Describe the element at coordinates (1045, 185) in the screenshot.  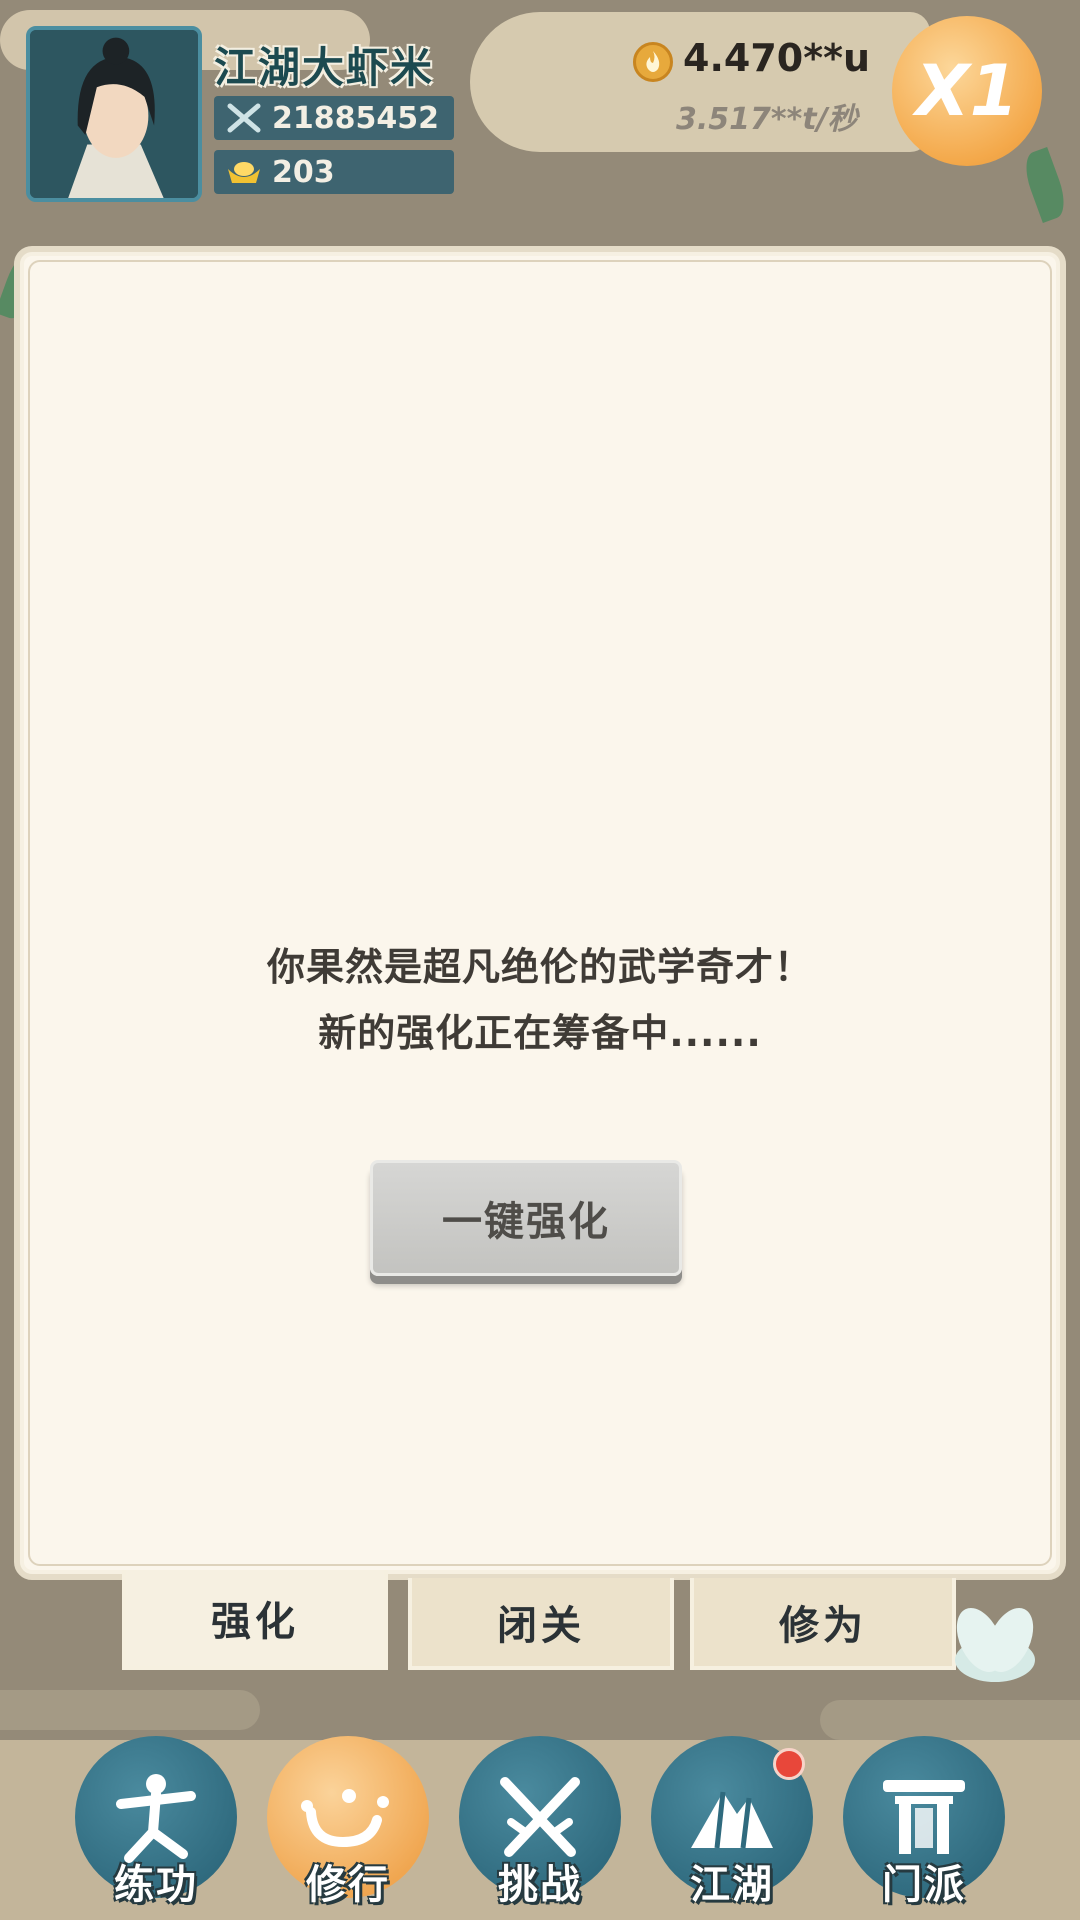
I see `willow-leaf-decoration` at that location.